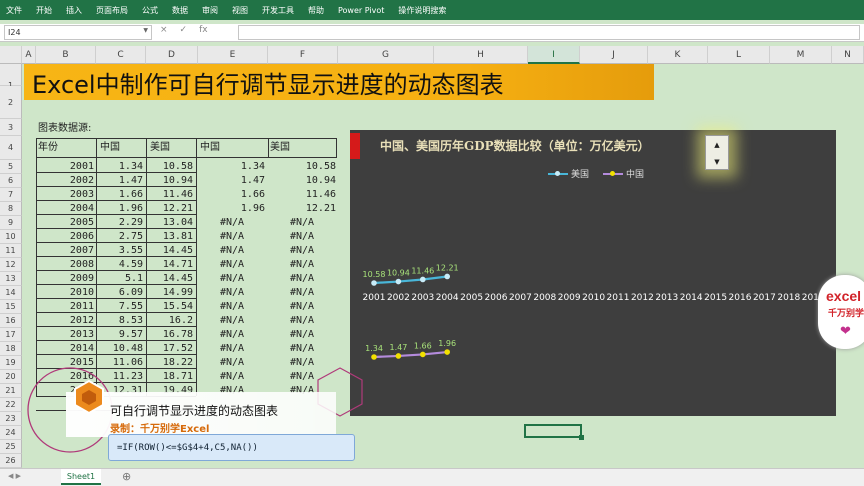 This screenshot has height=486, width=864. What do you see at coordinates (81, 477) in the screenshot?
I see `tab-sheet1: Sheet1` at bounding box center [81, 477].